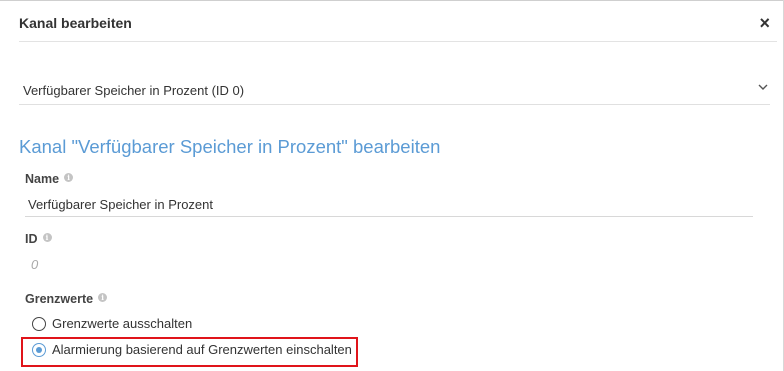  What do you see at coordinates (122, 323) in the screenshot?
I see `radio-label: Grenzwerte ausschalten` at bounding box center [122, 323].